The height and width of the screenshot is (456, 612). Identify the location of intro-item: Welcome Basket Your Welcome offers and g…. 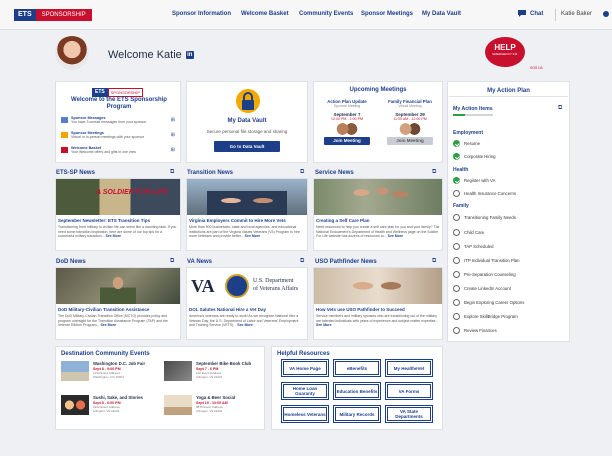
(119, 152).